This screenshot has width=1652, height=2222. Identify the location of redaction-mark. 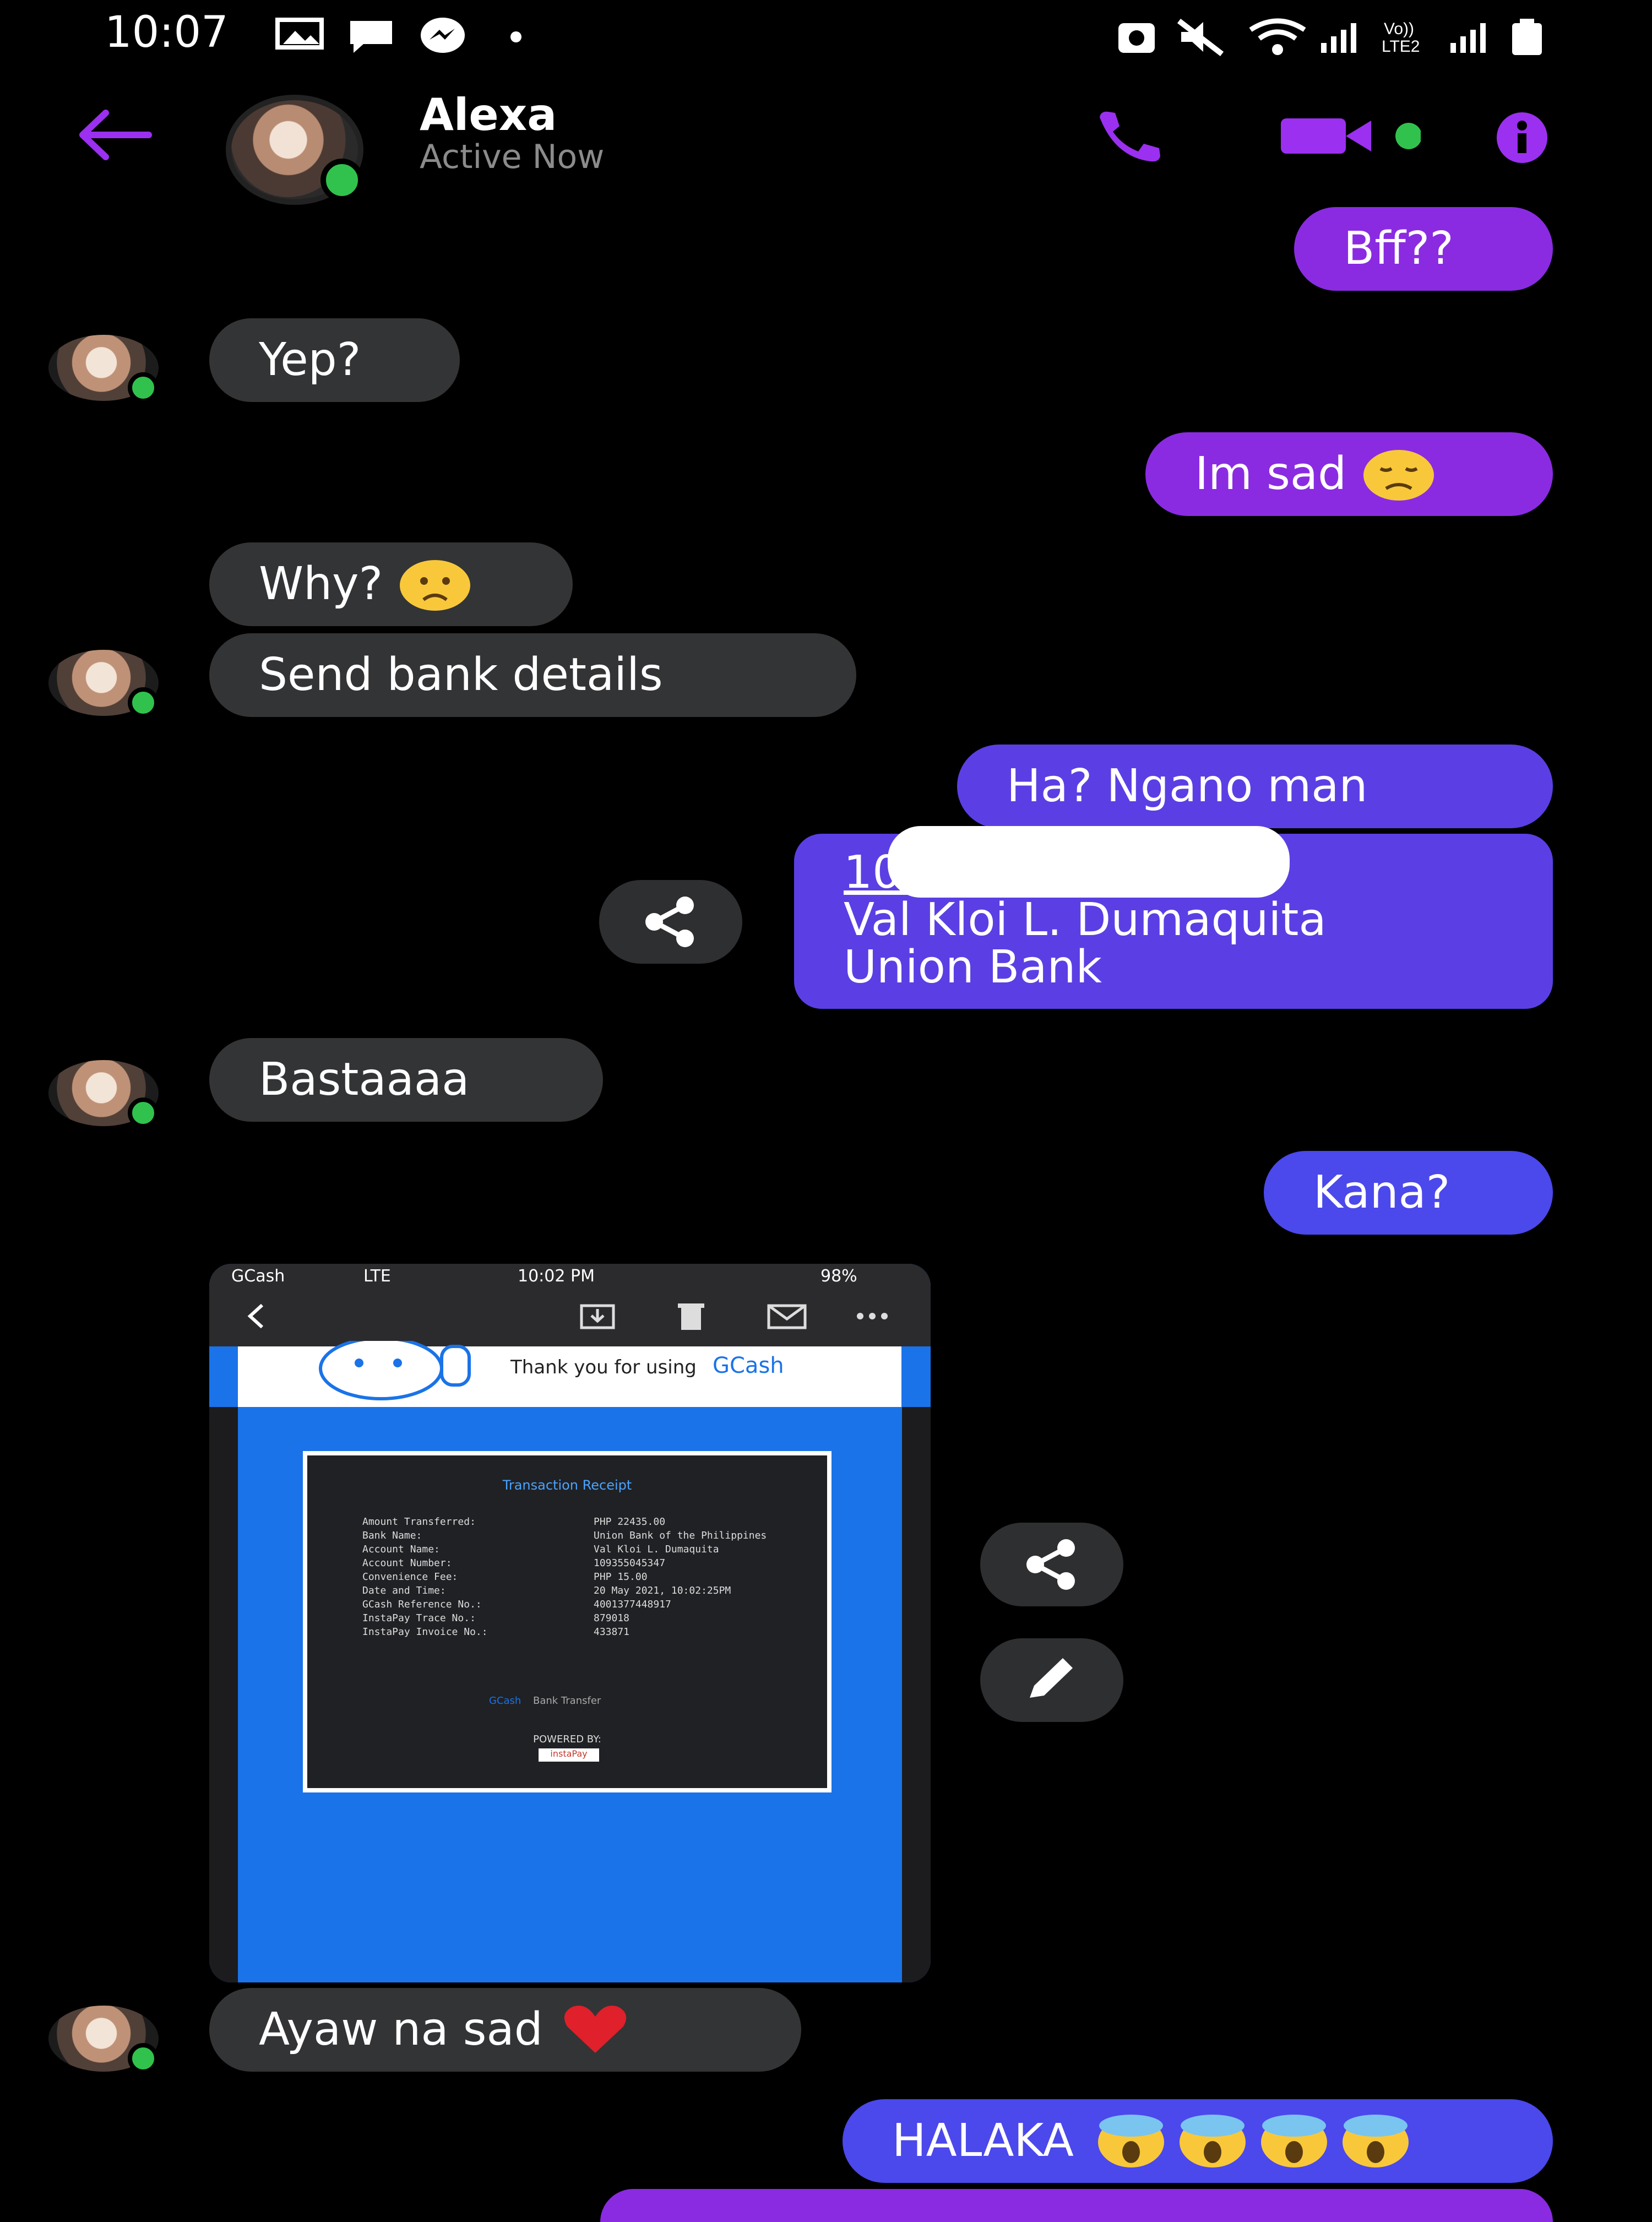
(1089, 862).